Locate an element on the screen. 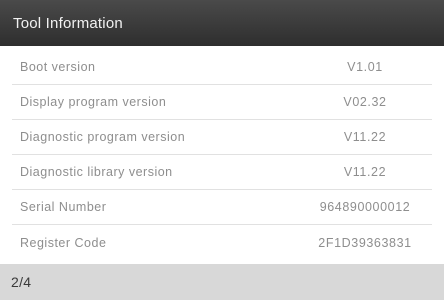 This screenshot has height=300, width=444. diagnostic-program-version-label: Diagnostic program version is located at coordinates (103, 137).